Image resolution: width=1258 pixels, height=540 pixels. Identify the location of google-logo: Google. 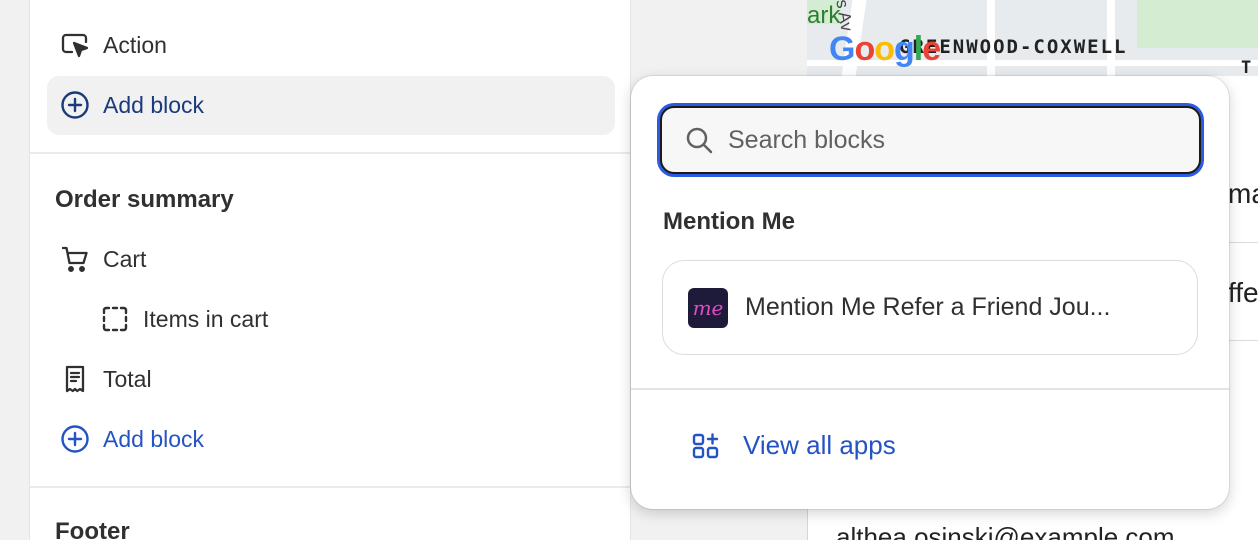
(885, 49).